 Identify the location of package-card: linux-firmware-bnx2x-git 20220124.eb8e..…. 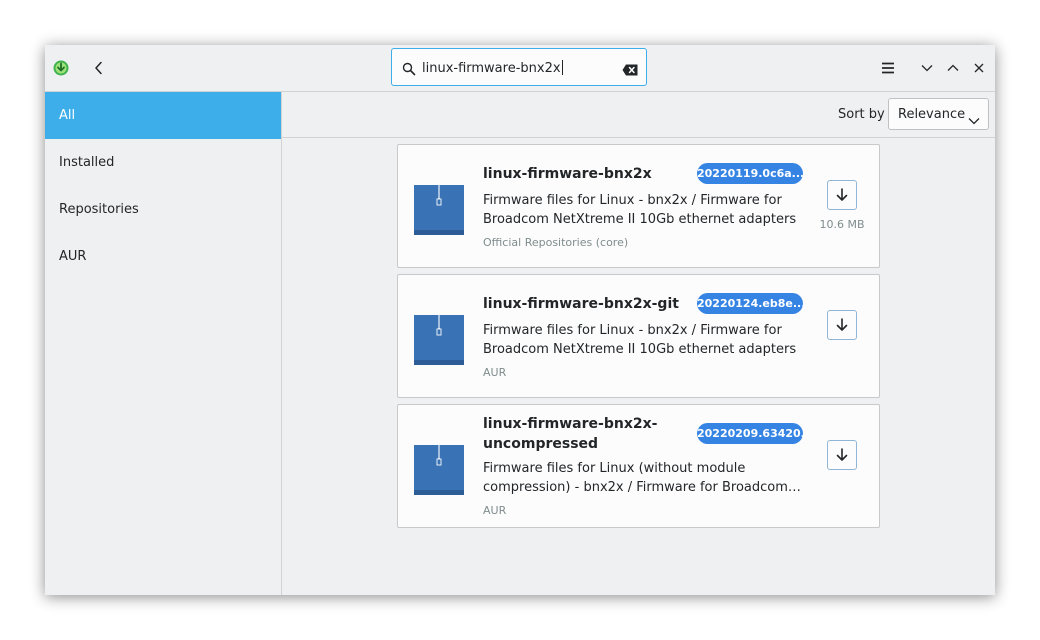
(638, 336).